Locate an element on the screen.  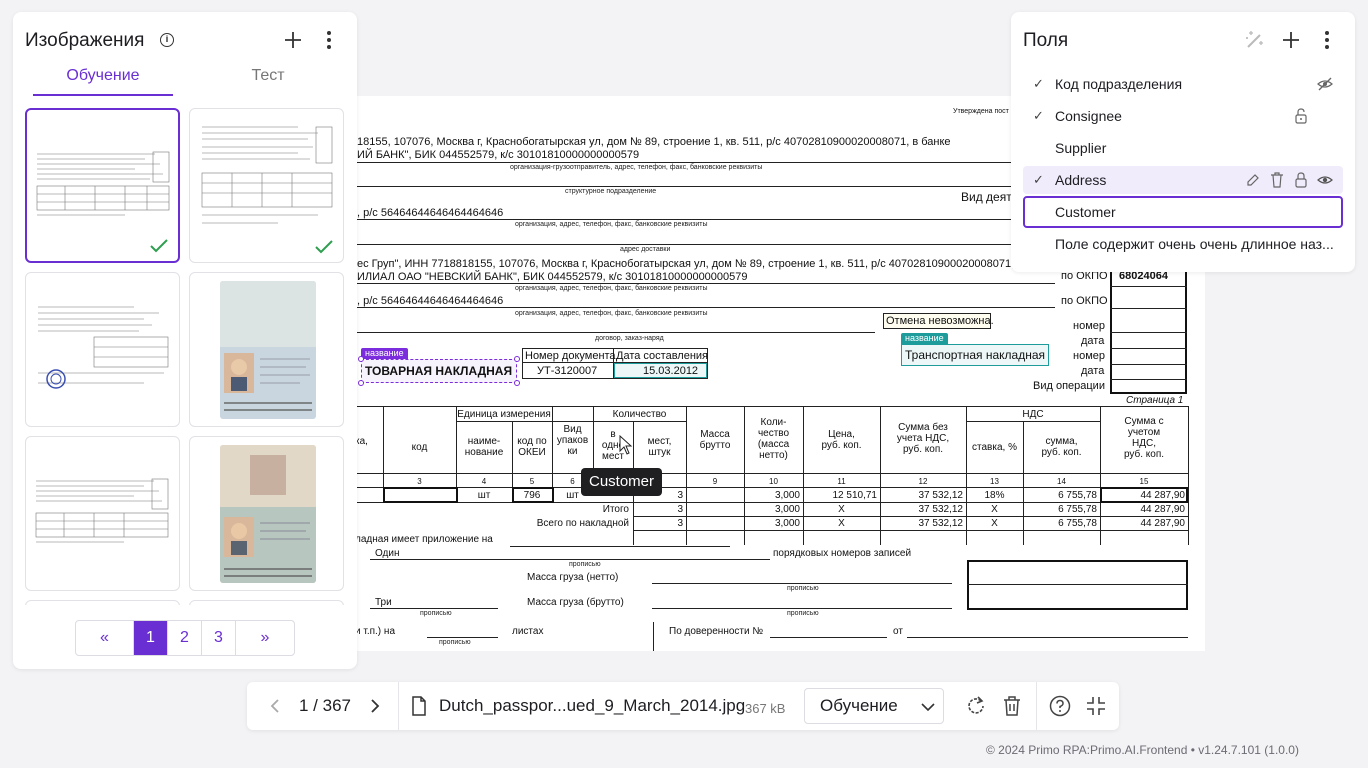
doc-text: и т.п.) на is located at coordinates (375, 631).